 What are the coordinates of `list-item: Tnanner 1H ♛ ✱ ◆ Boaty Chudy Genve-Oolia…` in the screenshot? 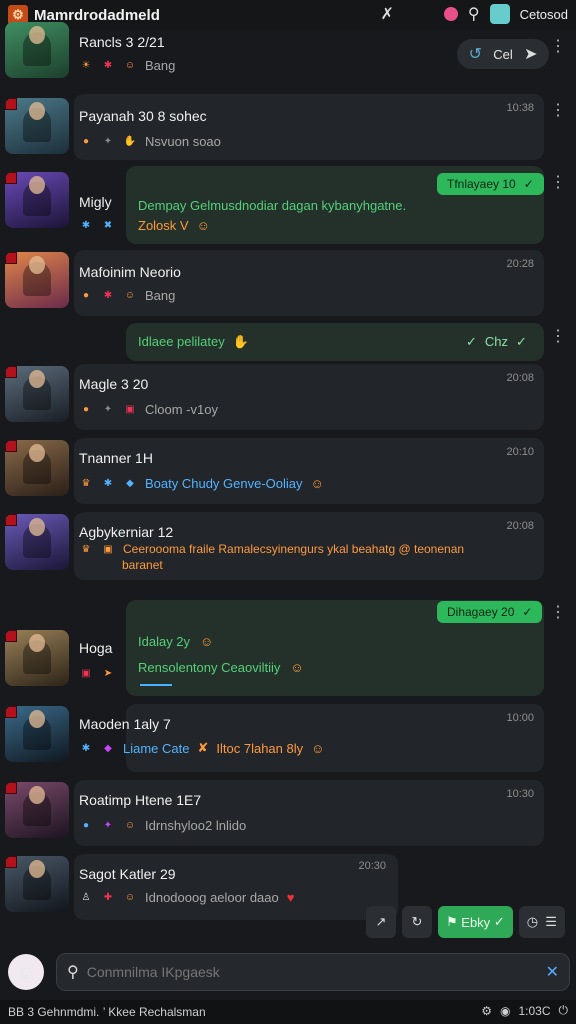 It's located at (288, 471).